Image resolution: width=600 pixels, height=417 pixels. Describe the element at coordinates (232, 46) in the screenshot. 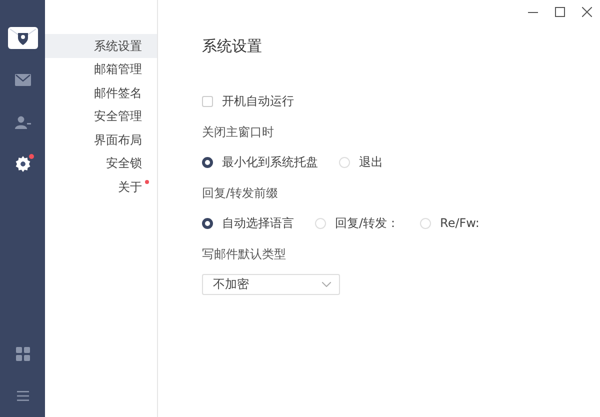

I see `page-title: 系统设置` at that location.